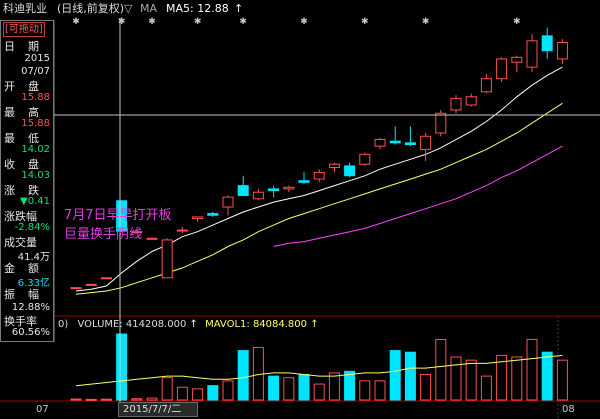 The height and width of the screenshot is (419, 600). Describe the element at coordinates (103, 234) in the screenshot. I see `annotation-line-2: 巨量换手阴线` at that location.